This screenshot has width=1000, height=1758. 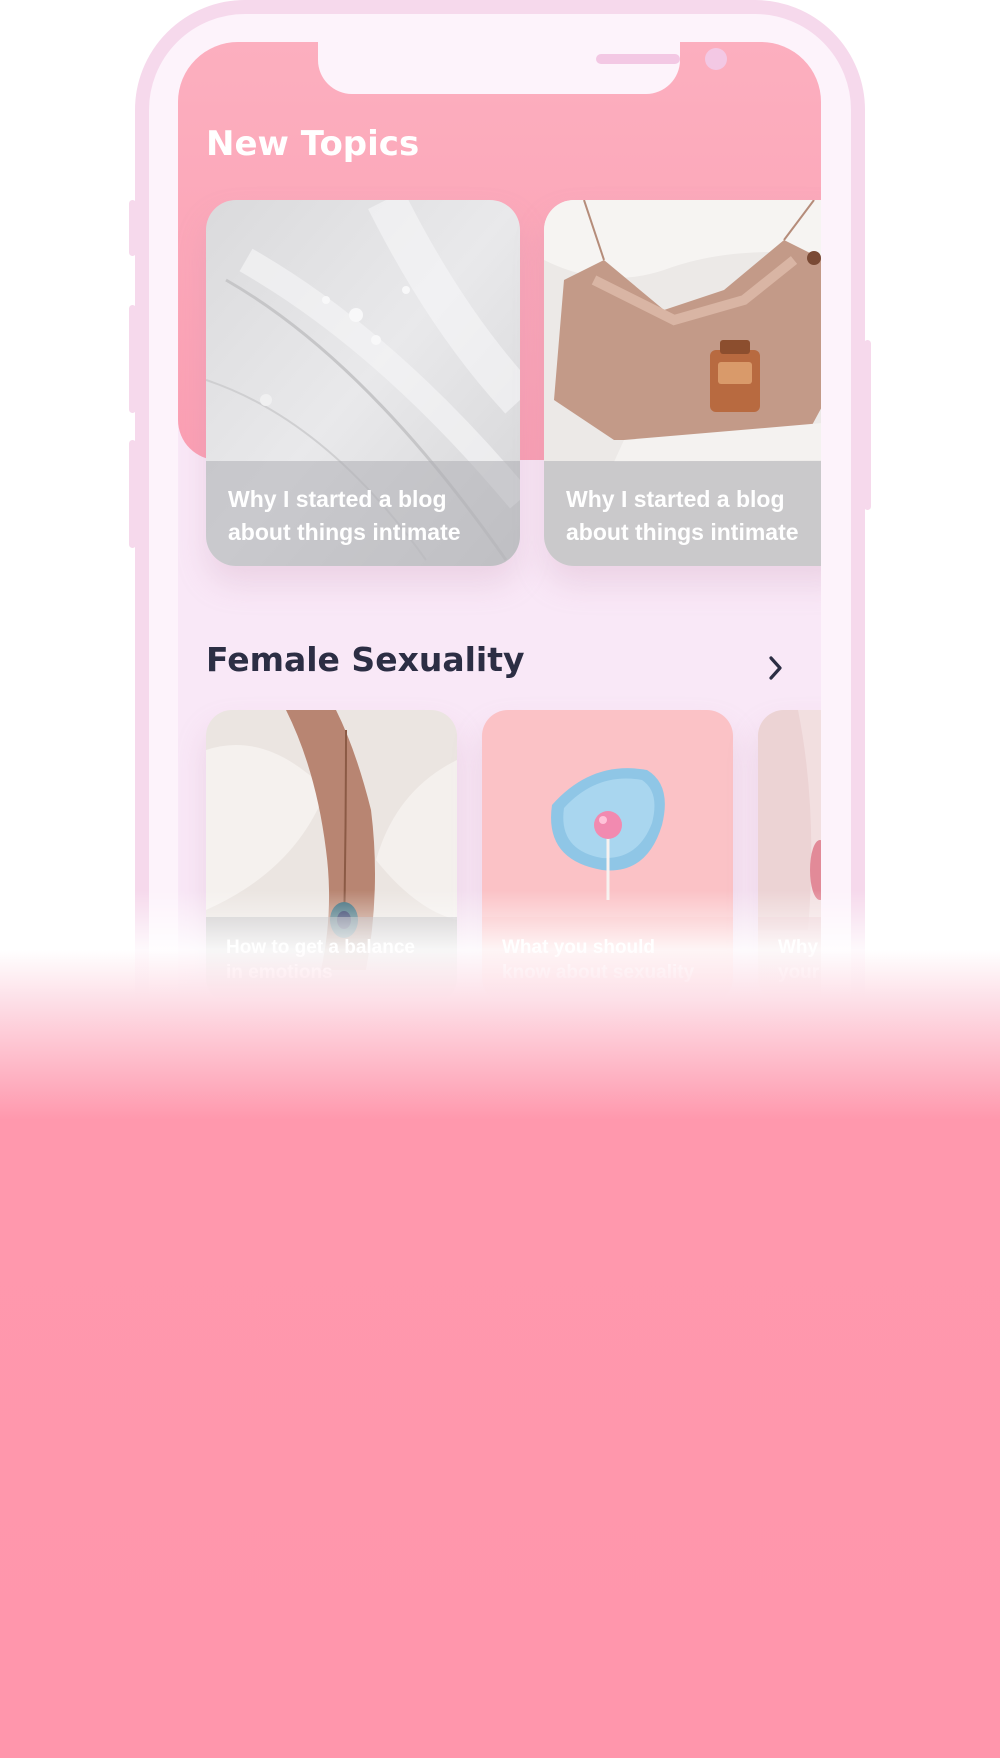 What do you see at coordinates (867, 425) in the screenshot?
I see `phone-power-button` at bounding box center [867, 425].